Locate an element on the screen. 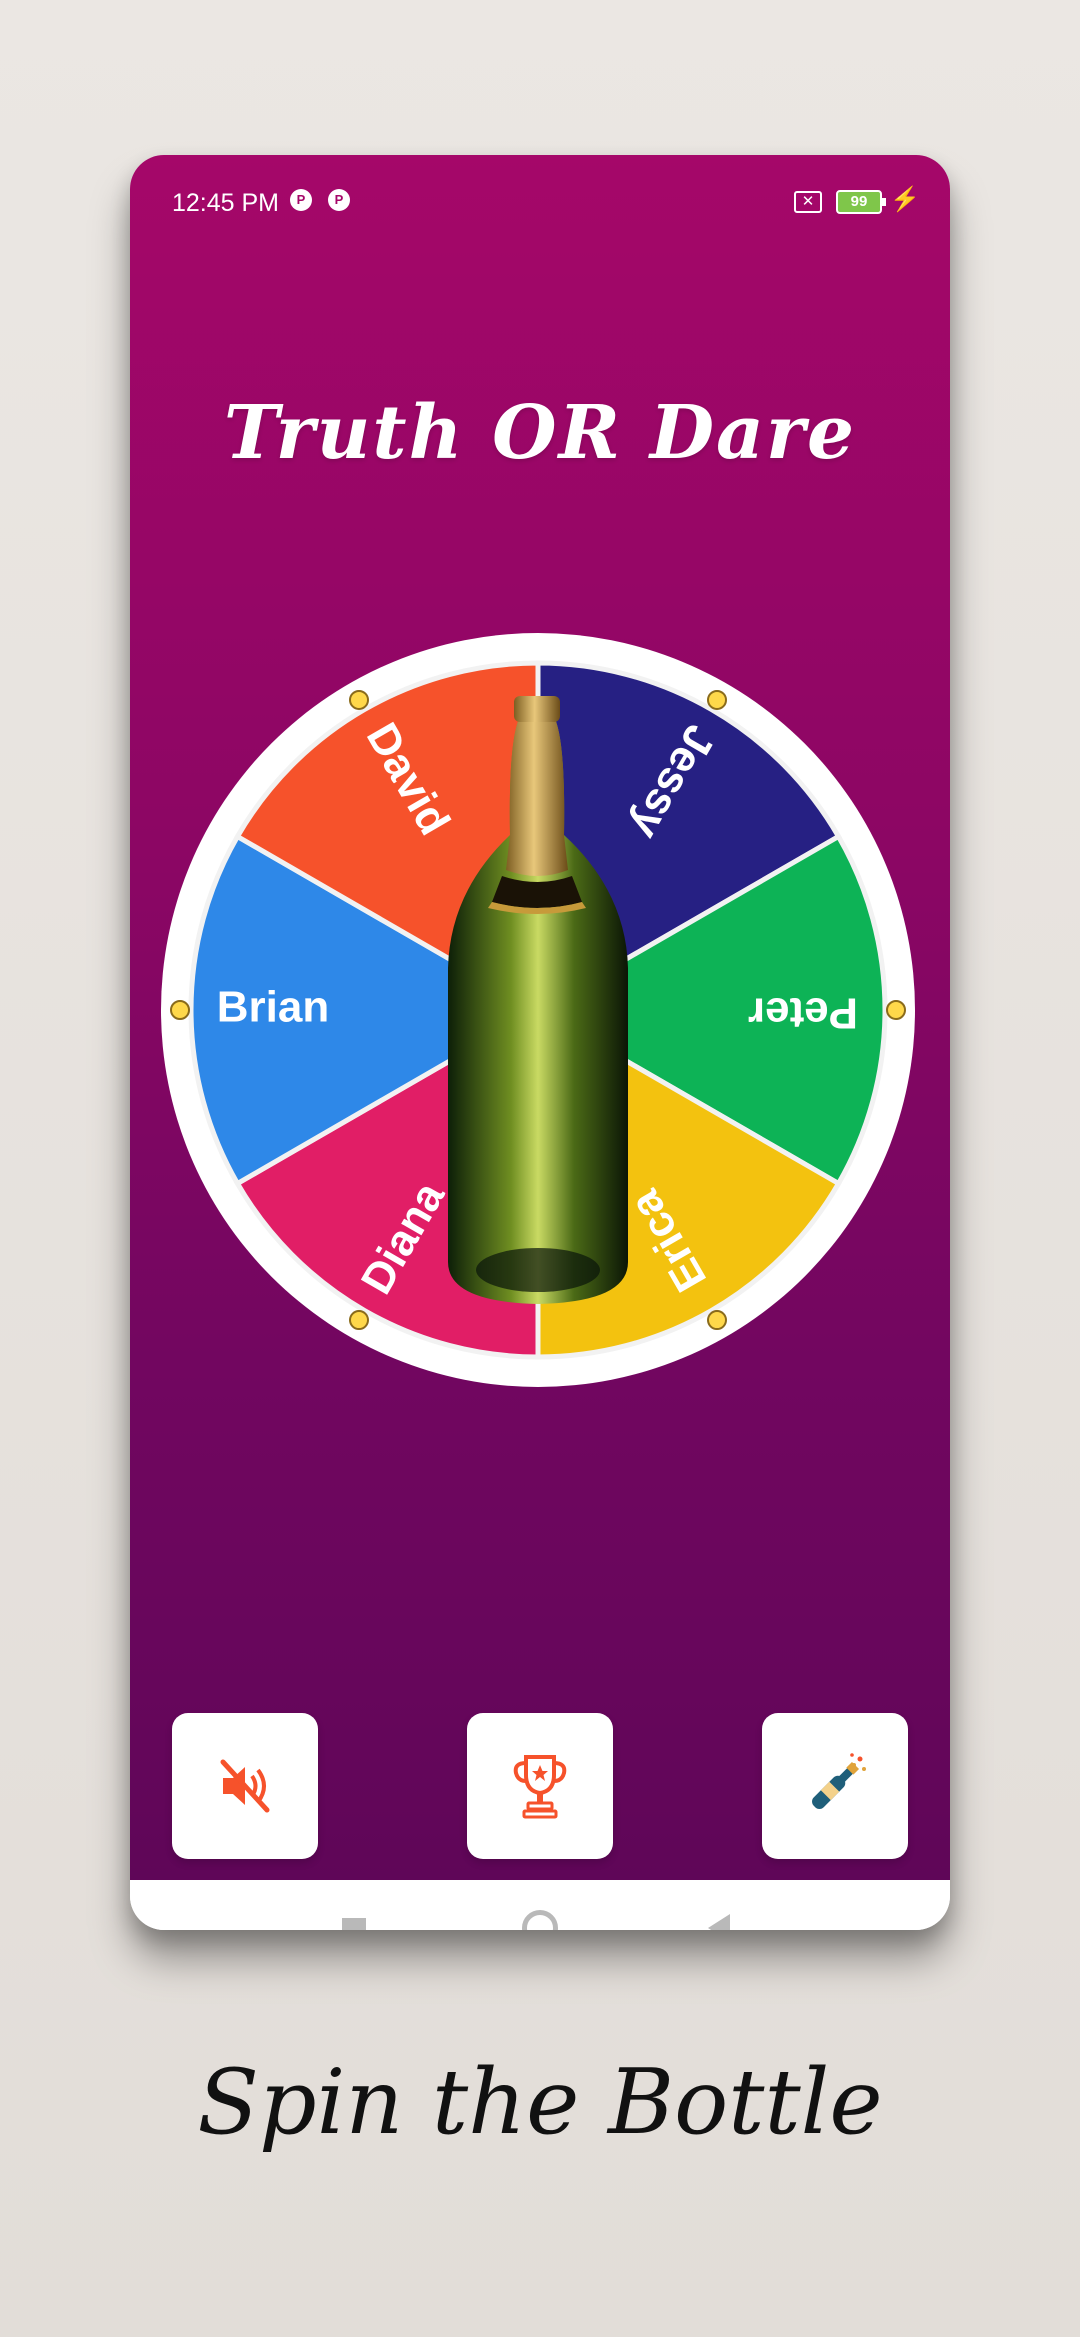 Image resolution: width=1080 pixels, height=2337 pixels. player-name-brian: Brian is located at coordinates (273, 1007).